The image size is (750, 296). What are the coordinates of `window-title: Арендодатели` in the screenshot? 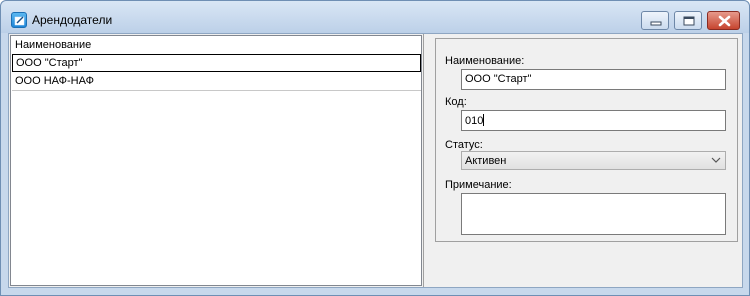 It's located at (72, 20).